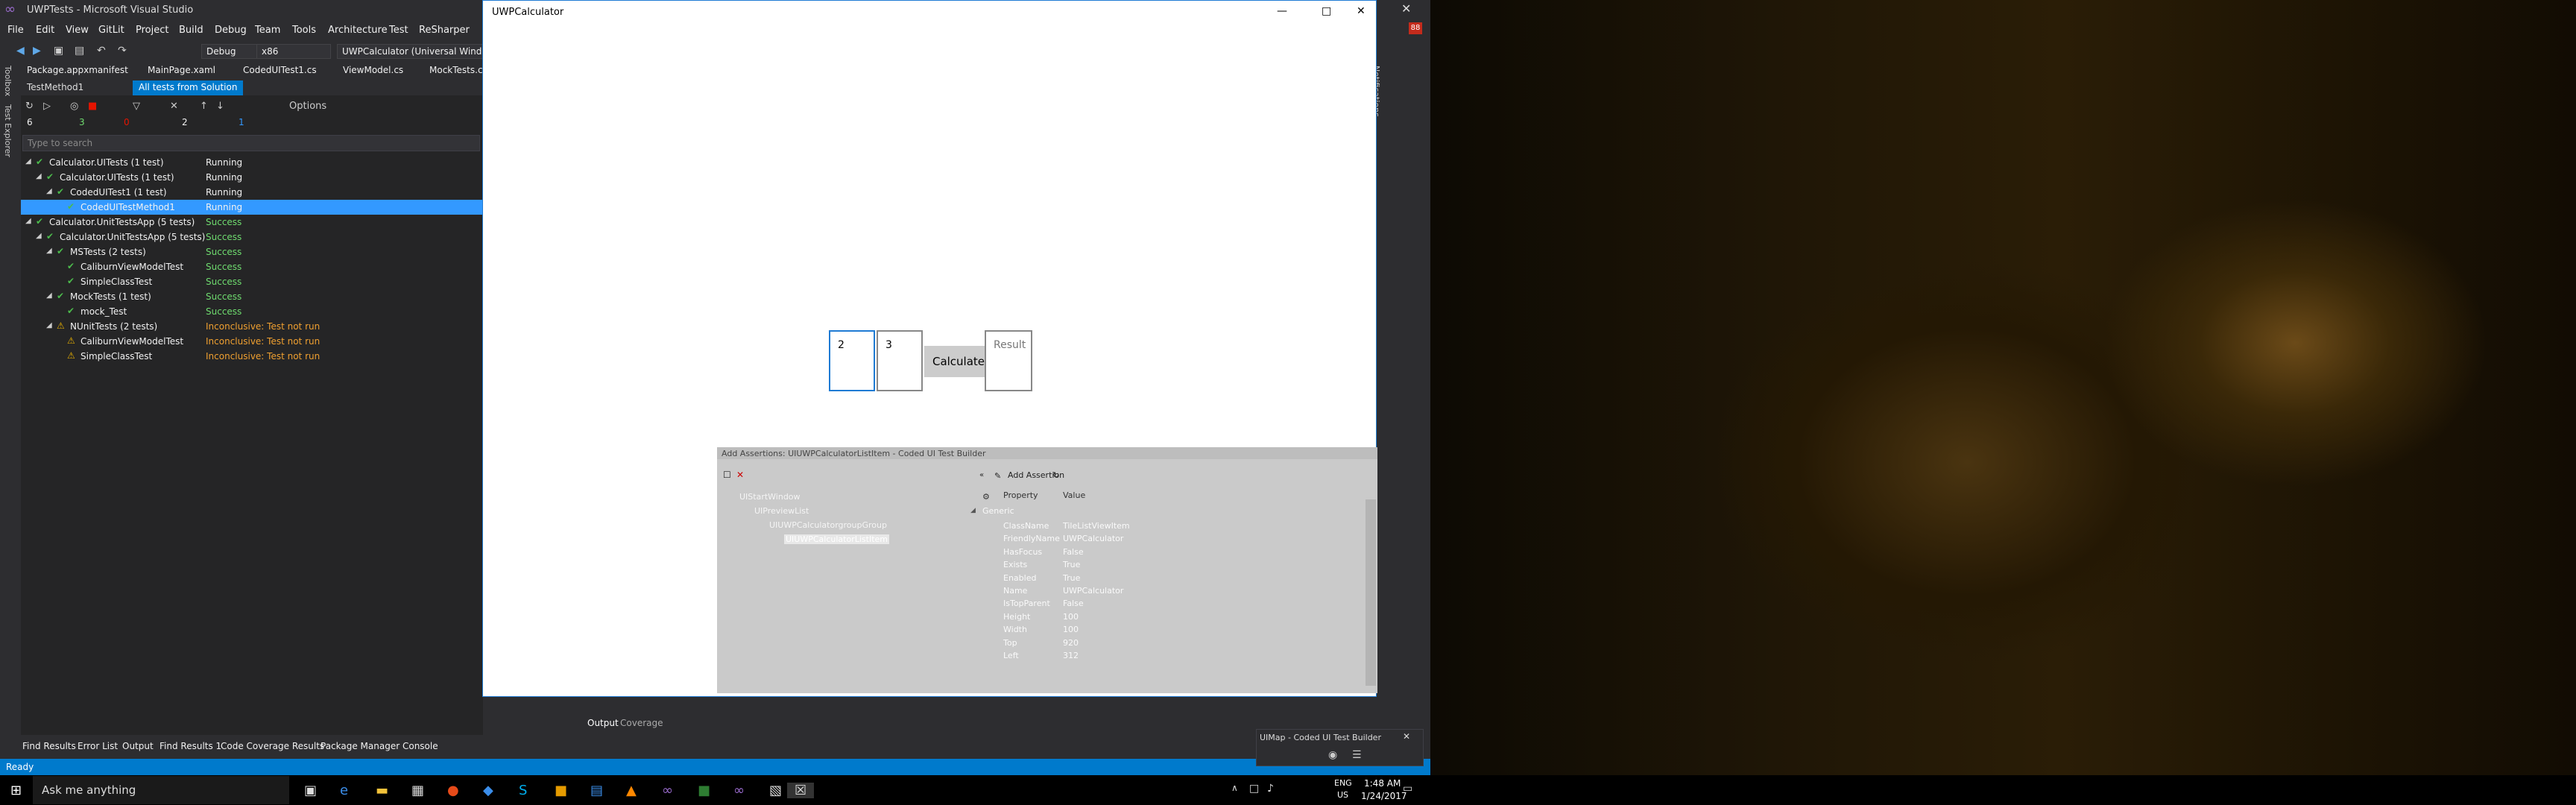 The image size is (2576, 805). I want to click on vlc-icon: ▲, so click(631, 790).